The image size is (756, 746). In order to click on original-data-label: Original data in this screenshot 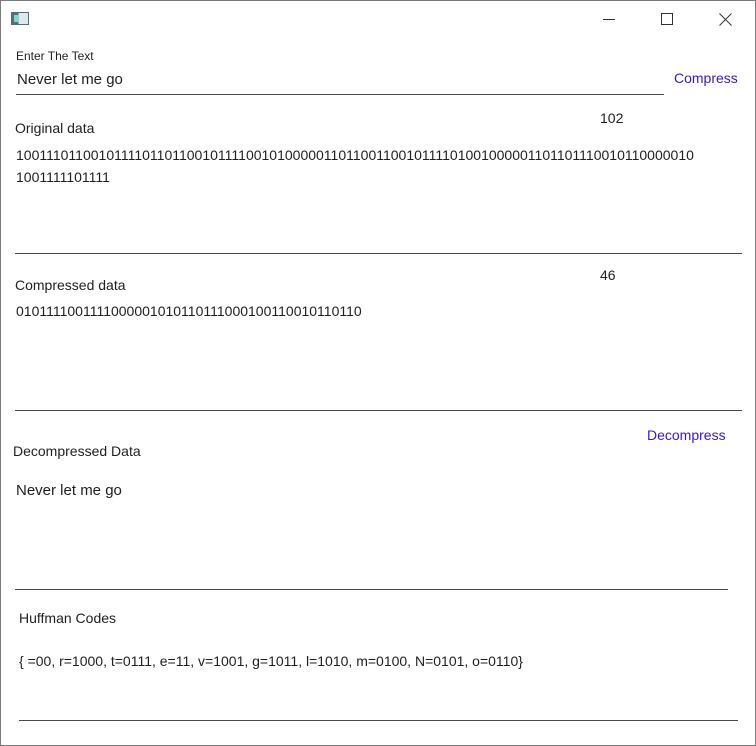, I will do `click(55, 128)`.